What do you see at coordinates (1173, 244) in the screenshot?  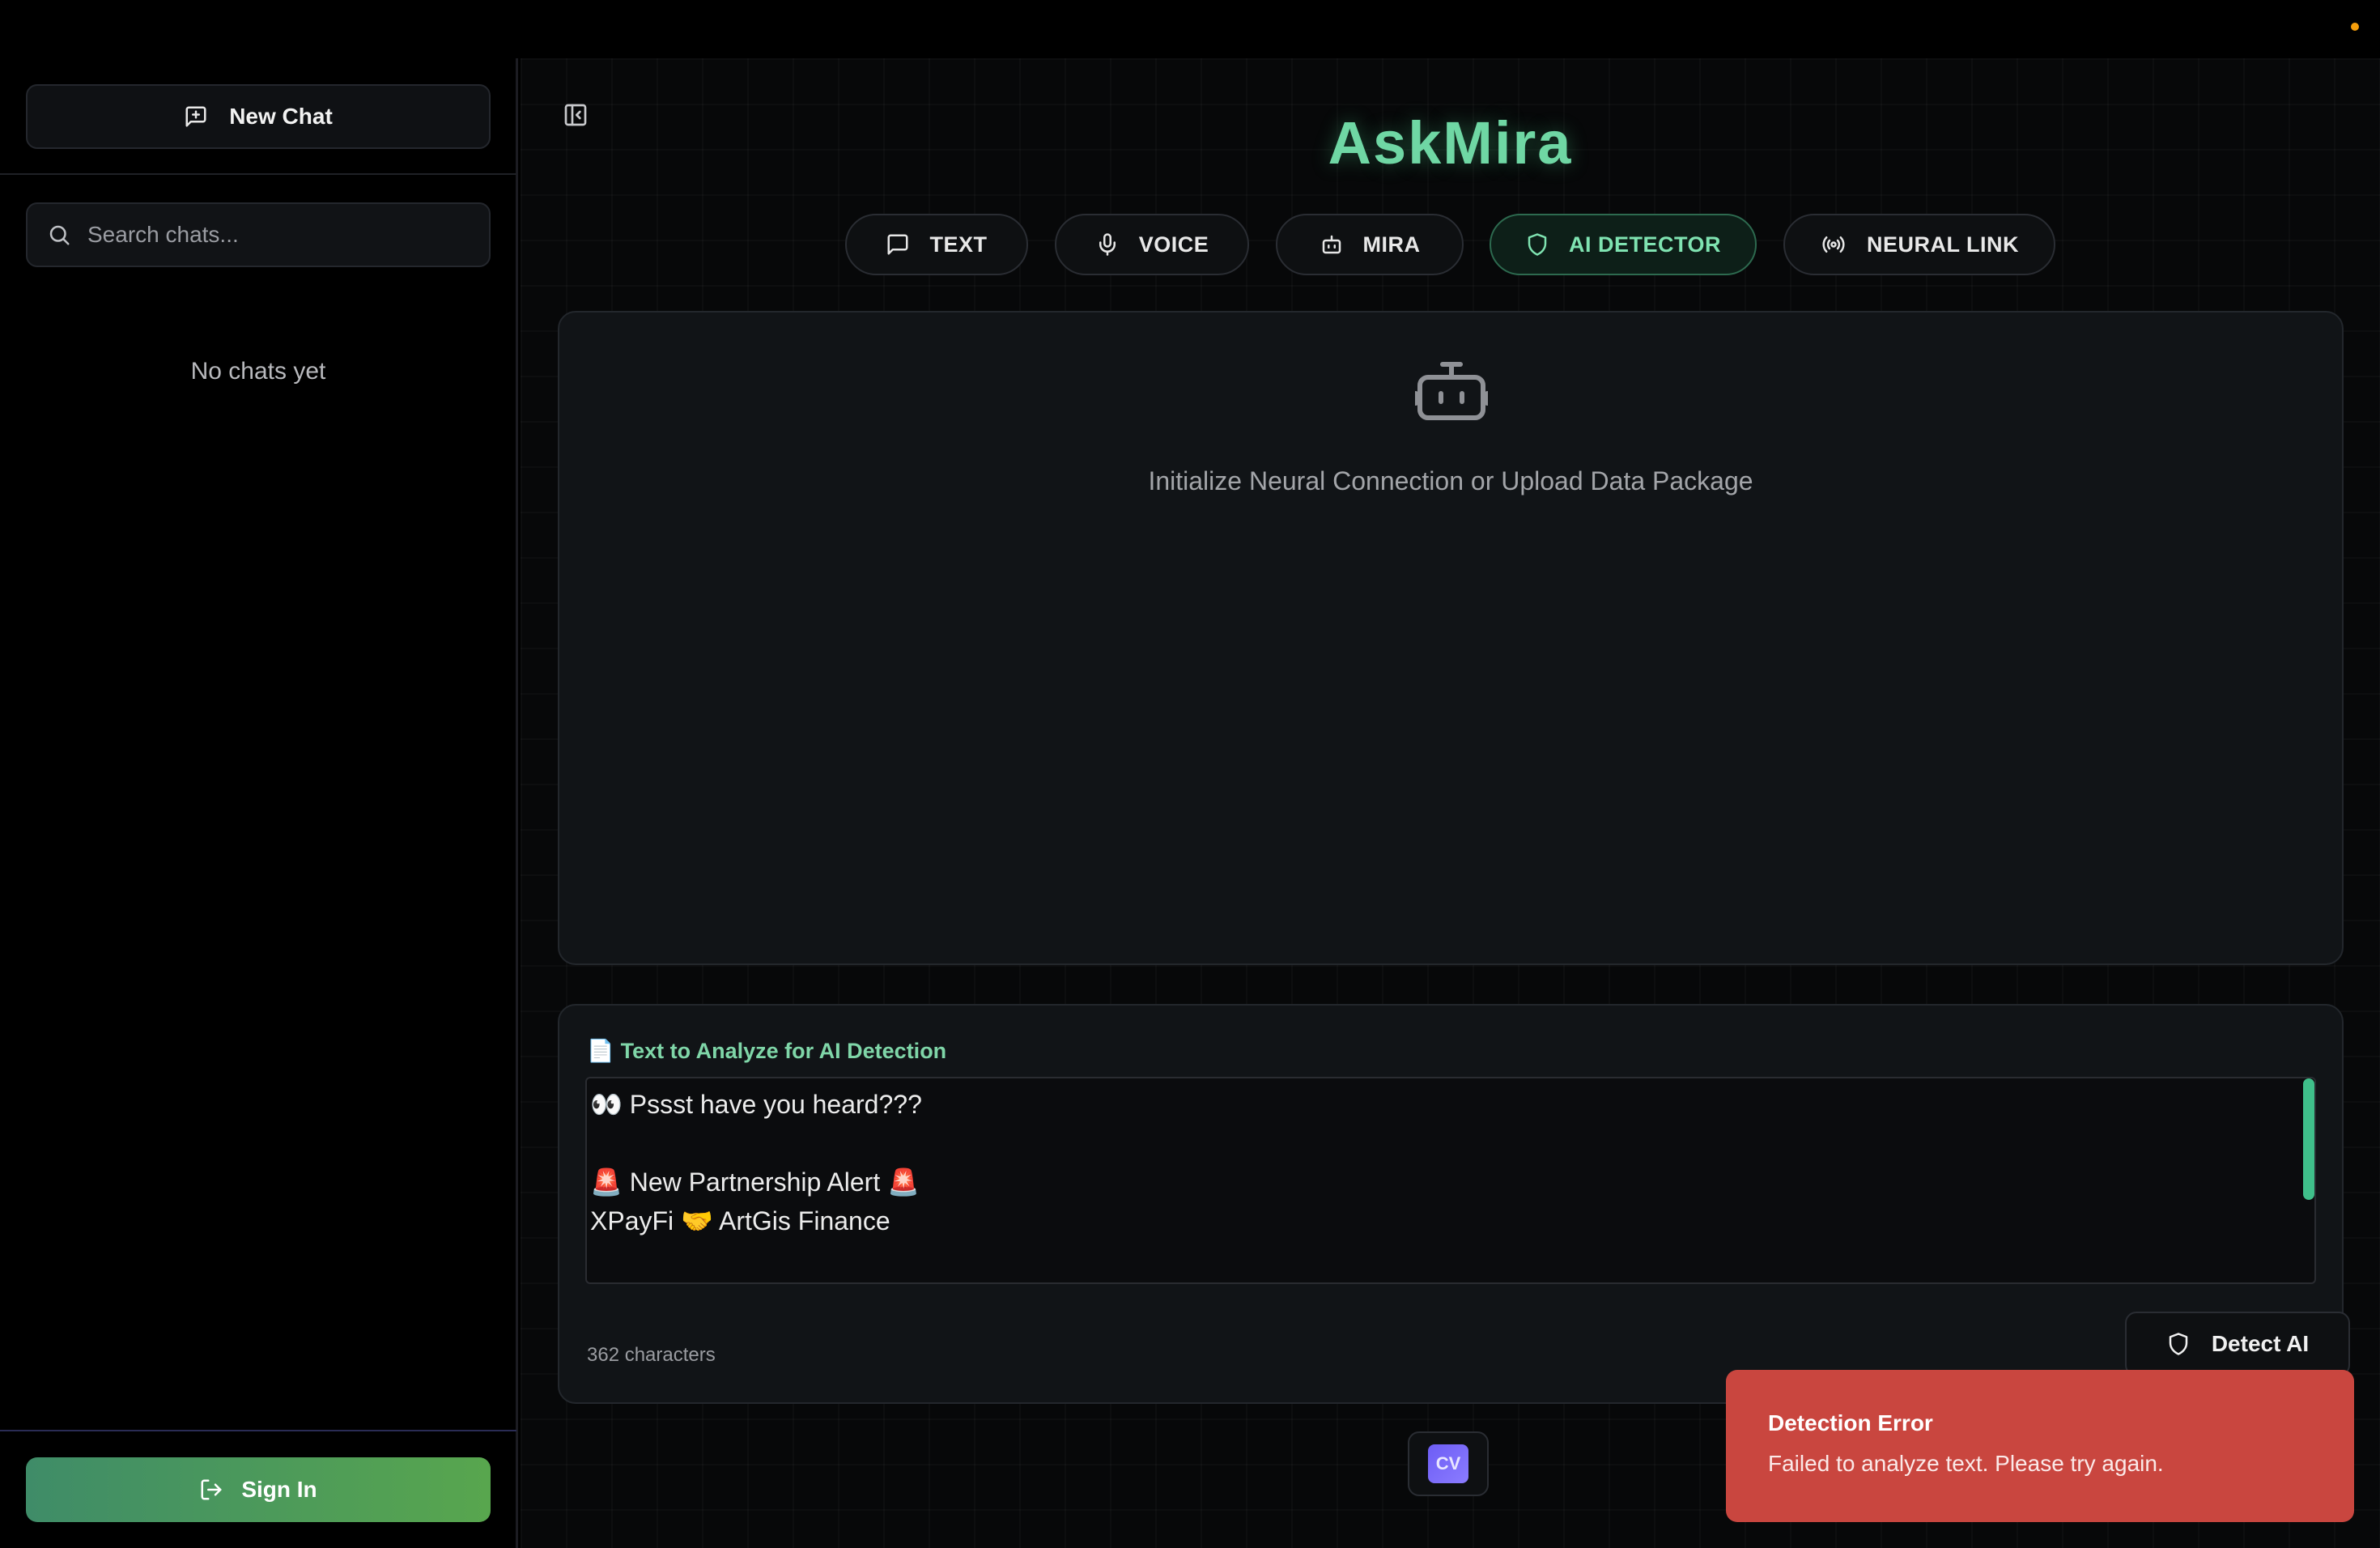 I see `tab-voice-label: VOICE` at bounding box center [1173, 244].